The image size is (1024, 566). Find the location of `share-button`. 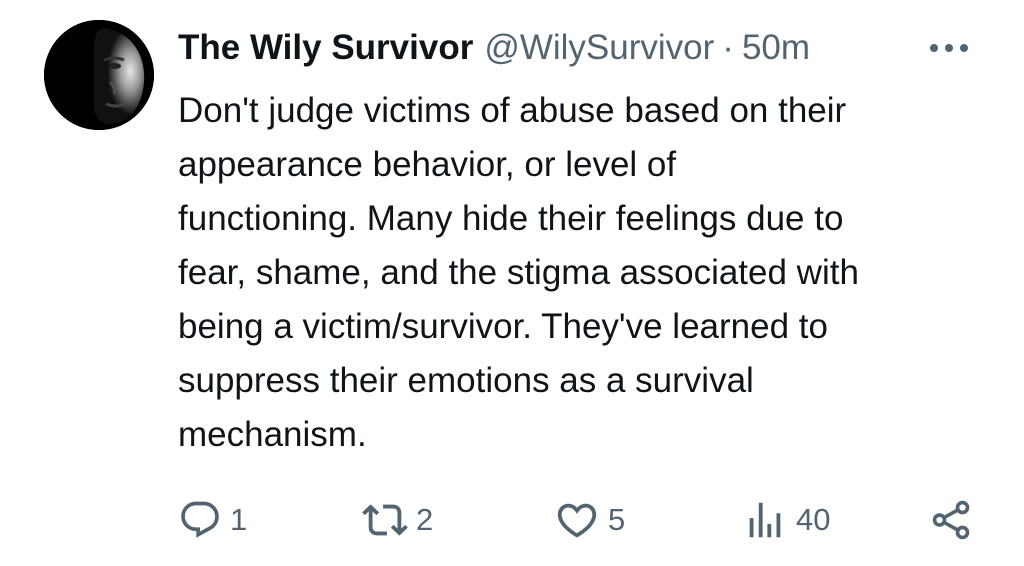

share-button is located at coordinates (951, 520).